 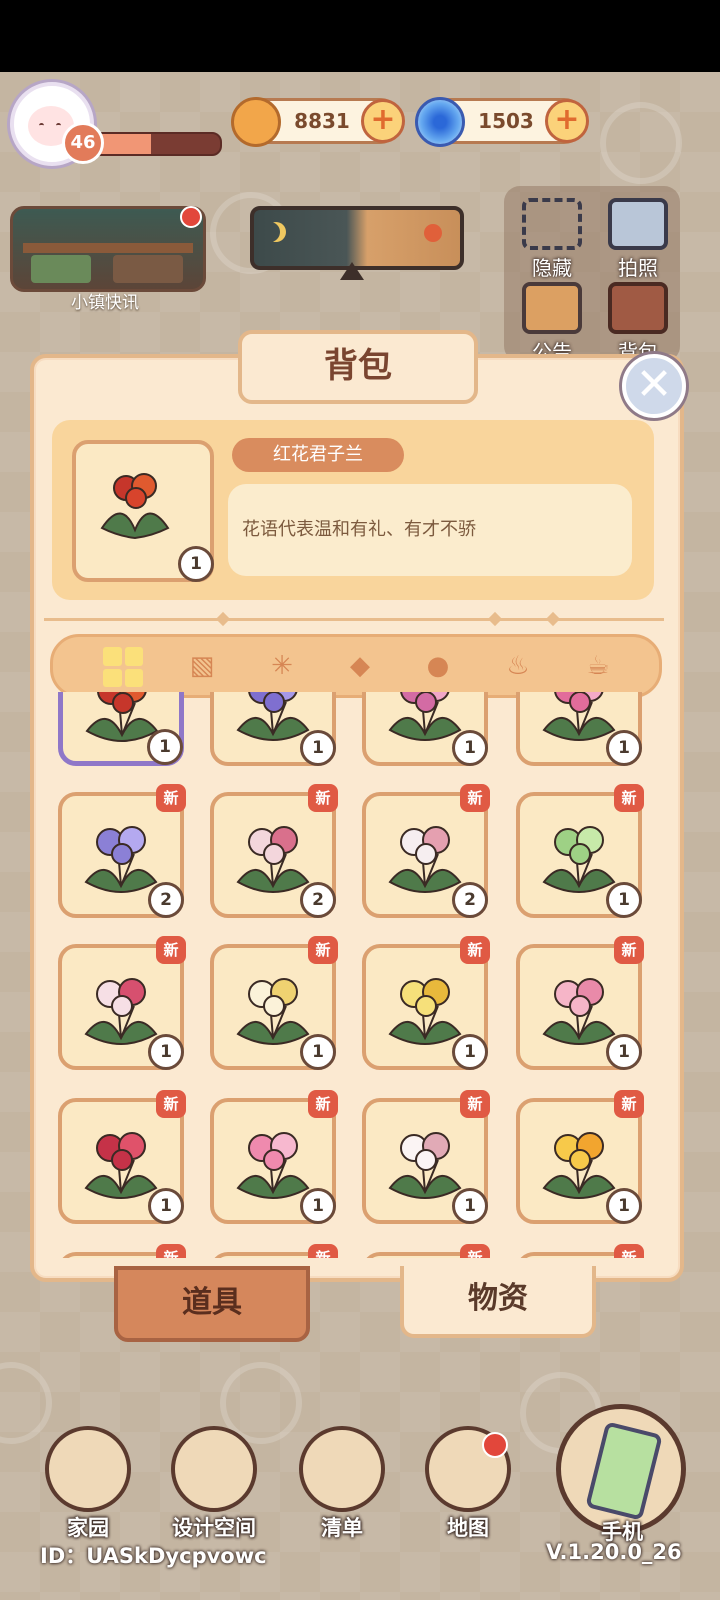 What do you see at coordinates (214, 1528) in the screenshot?
I see `design-space-label: 设计空间` at bounding box center [214, 1528].